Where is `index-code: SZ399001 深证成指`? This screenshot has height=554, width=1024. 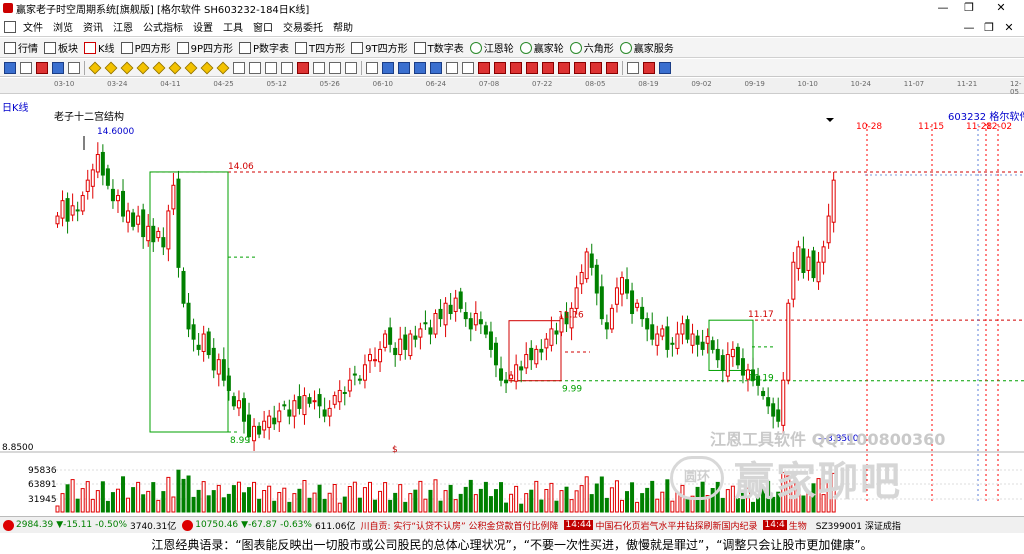 index-code: SZ399001 深证成指 is located at coordinates (858, 525).